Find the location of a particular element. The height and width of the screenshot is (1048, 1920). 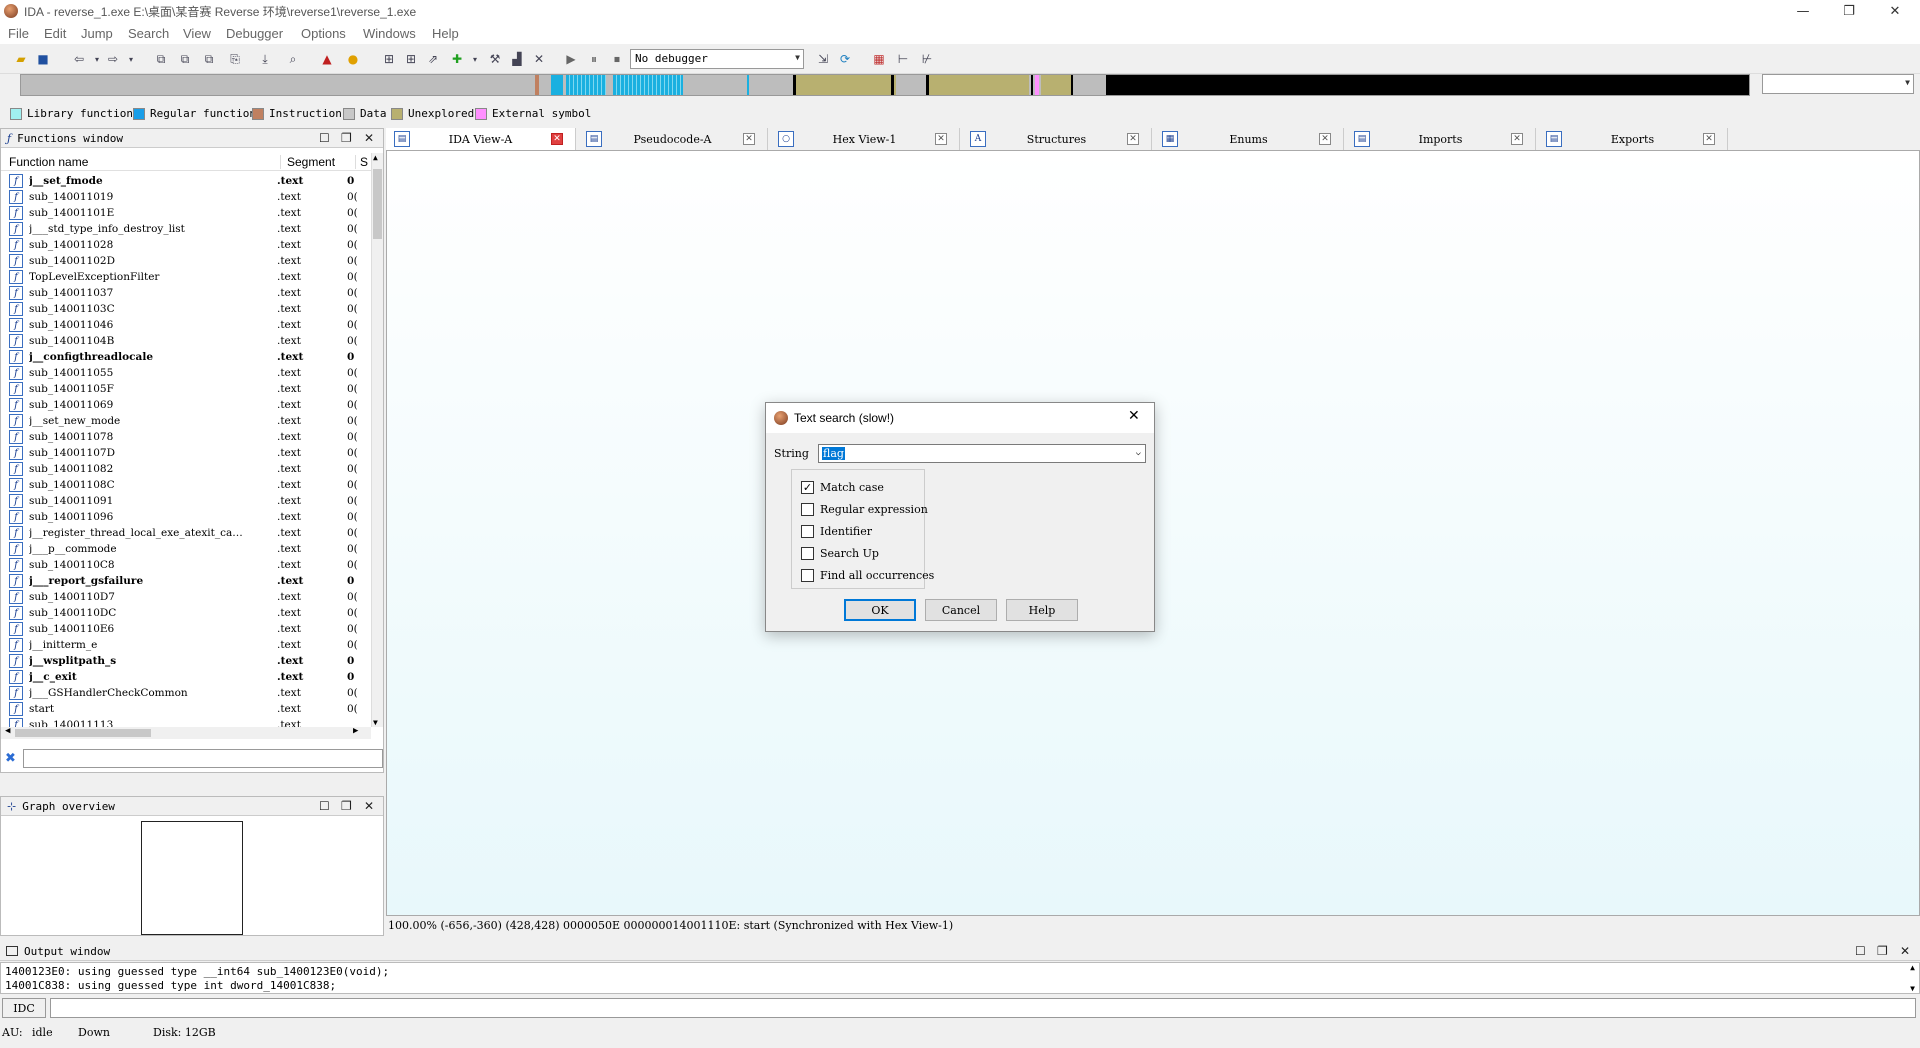

table-row: f j___report_gsfailure .text 0 is located at coordinates (186, 581).